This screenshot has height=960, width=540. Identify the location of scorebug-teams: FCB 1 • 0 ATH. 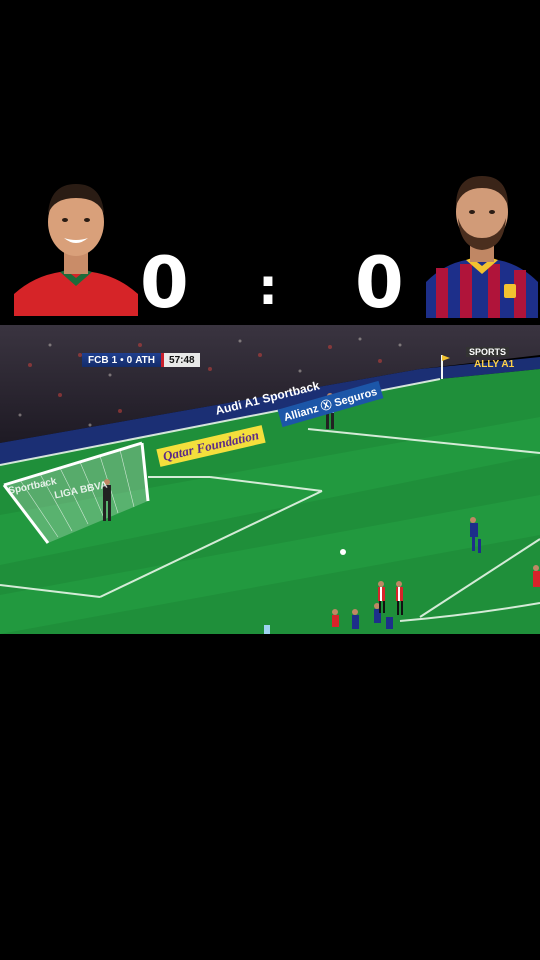
(122, 360).